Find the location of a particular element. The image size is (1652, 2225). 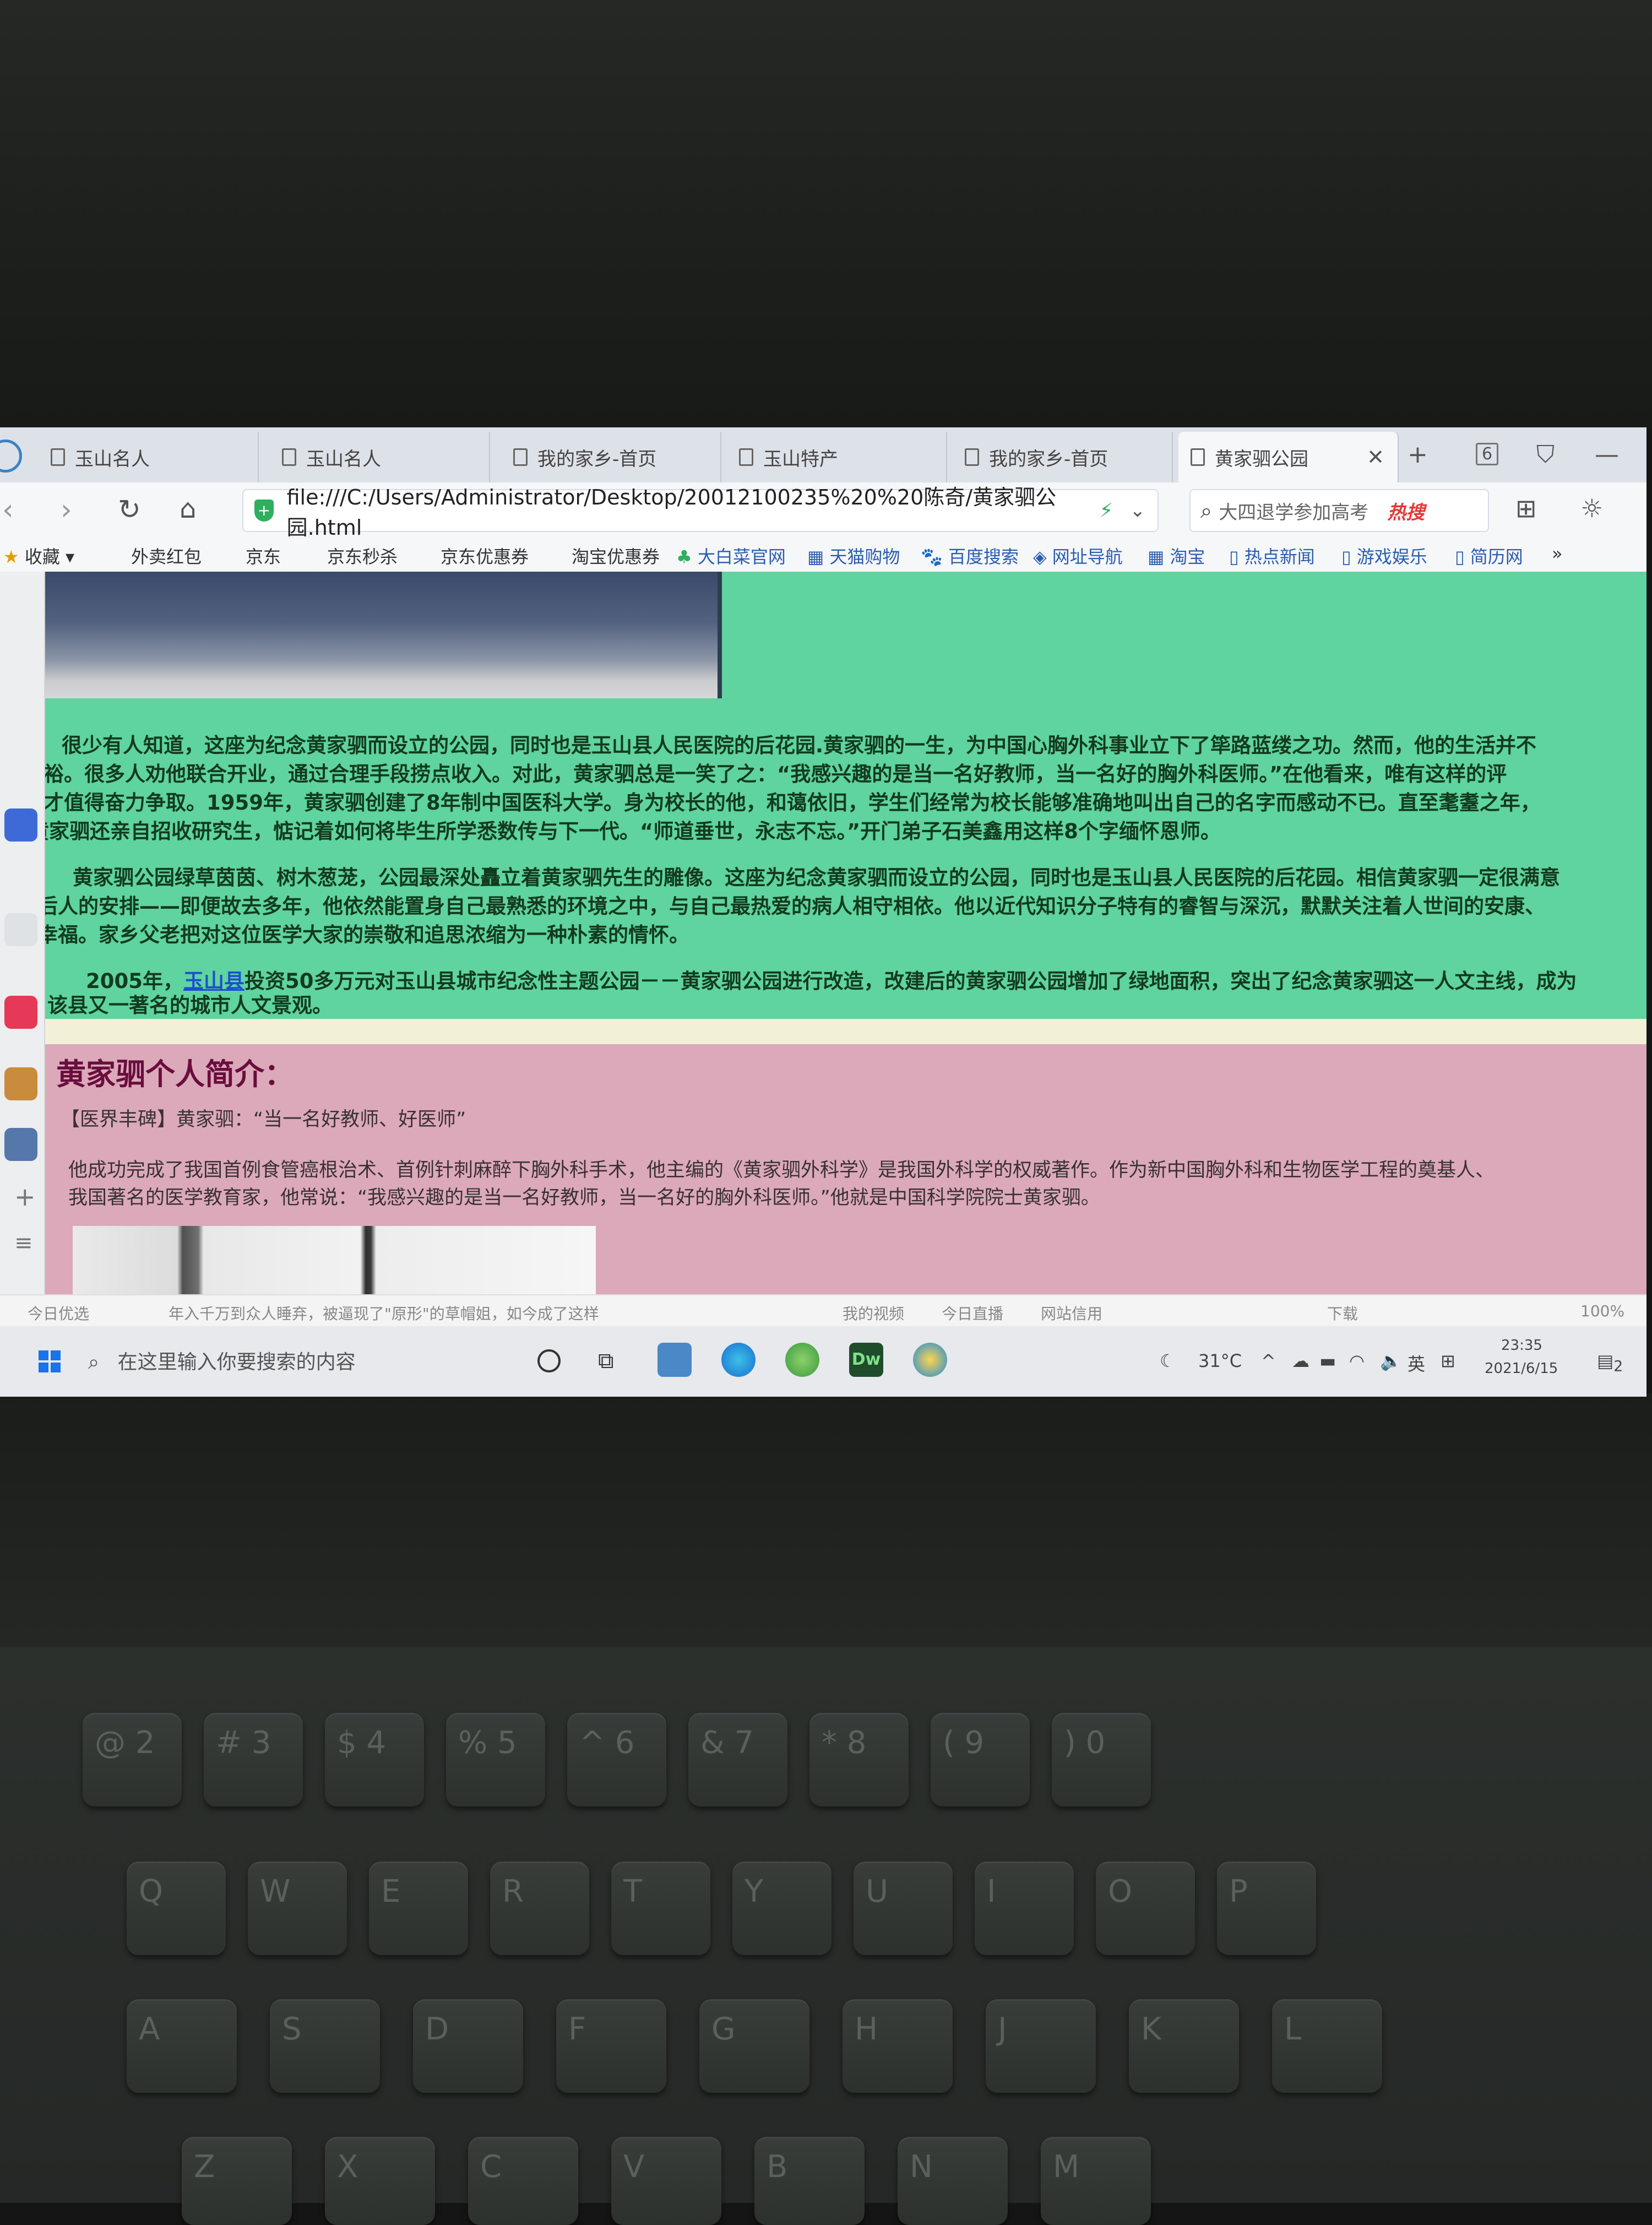

bookmark-item: ▯ 简历网 is located at coordinates (1489, 556).